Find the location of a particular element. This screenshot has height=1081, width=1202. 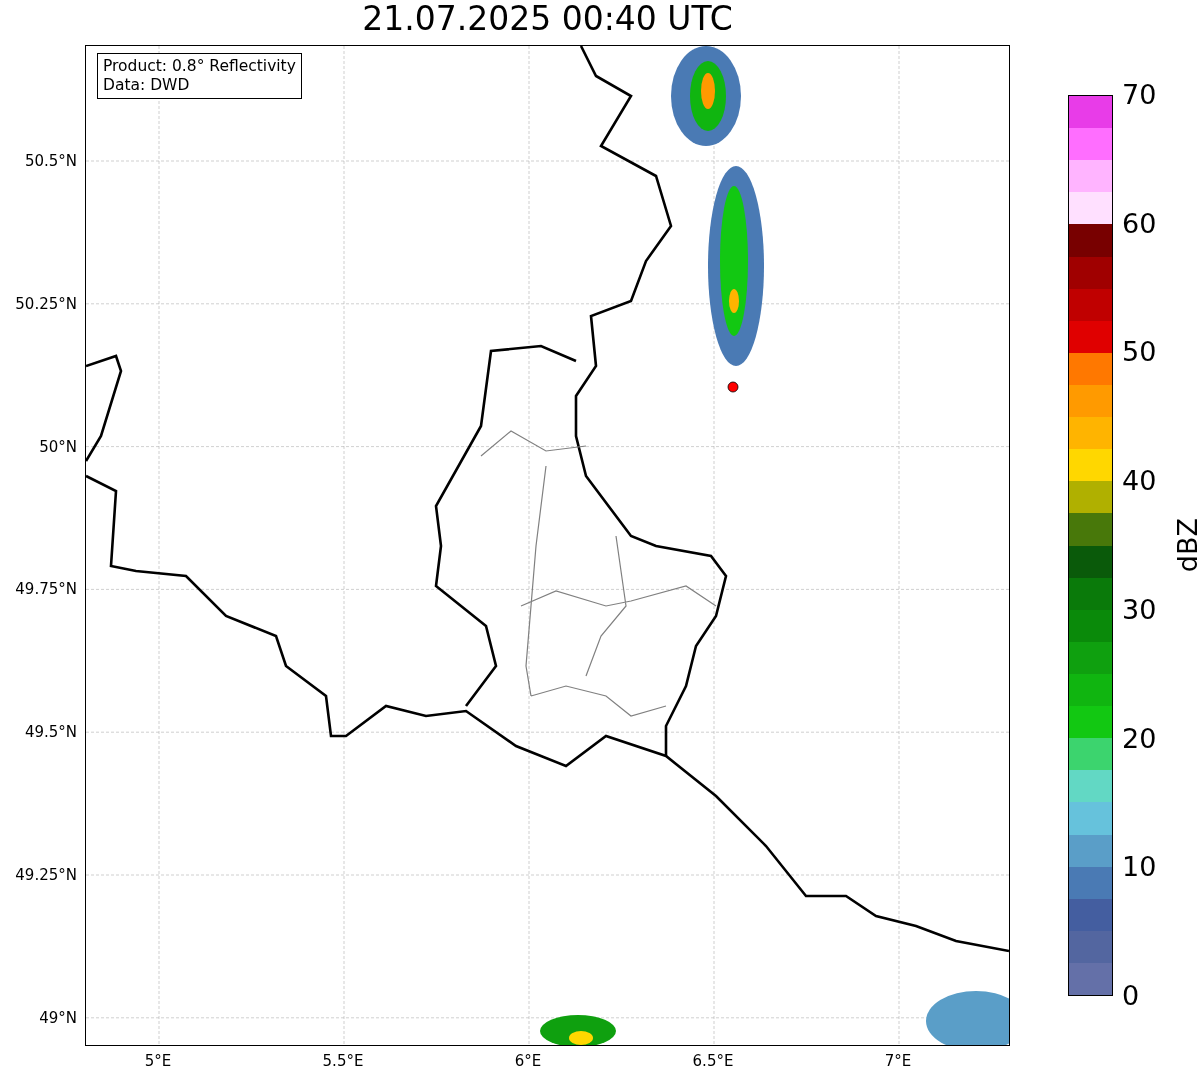

axis-tick-label: 7°E is located at coordinates (898, 1061).